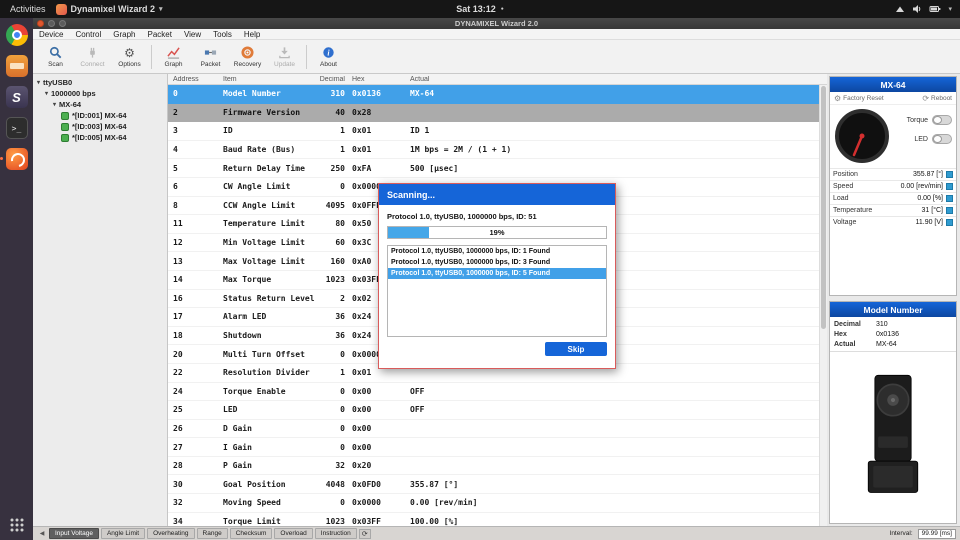 The height and width of the screenshot is (540, 960). Describe the element at coordinates (823, 207) in the screenshot. I see `scrollbar-thumb` at that location.